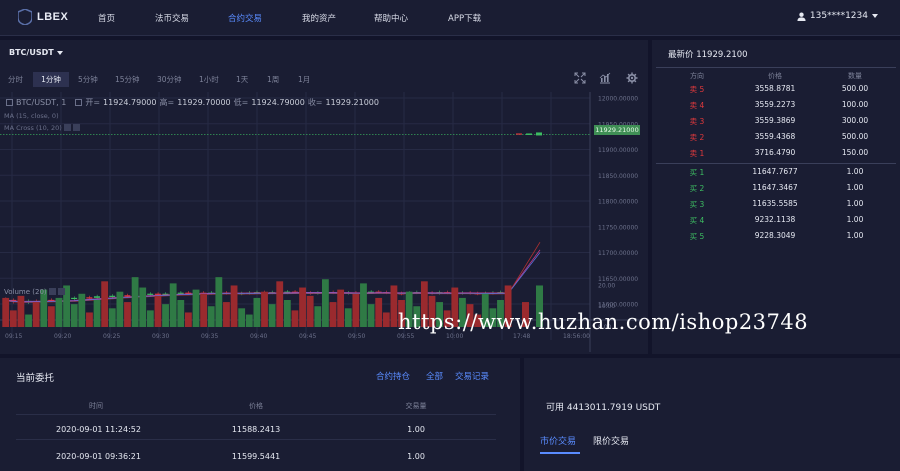 The width and height of the screenshot is (900, 471). What do you see at coordinates (776, 220) in the screenshot?
I see `bid-row: 买 4 9232.1138 1.00` at bounding box center [776, 220].